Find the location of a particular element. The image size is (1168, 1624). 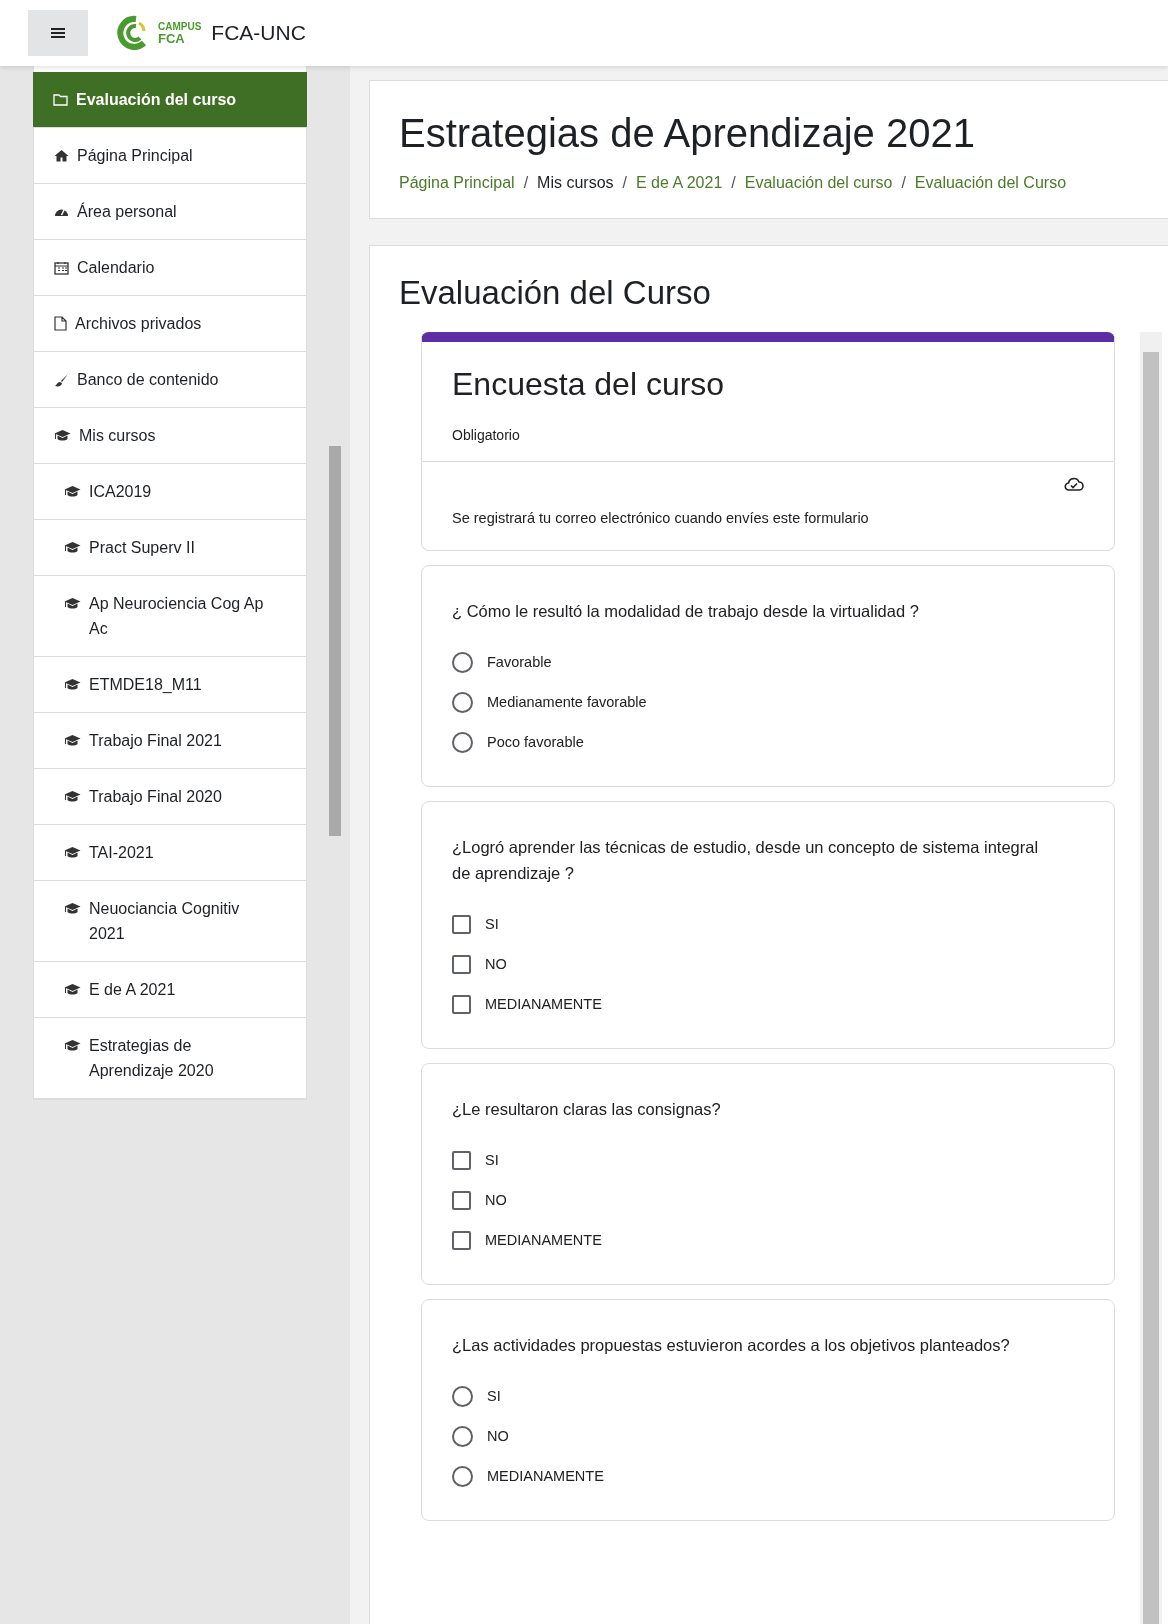

activity-title: Evaluación del Curso is located at coordinates (555, 293).